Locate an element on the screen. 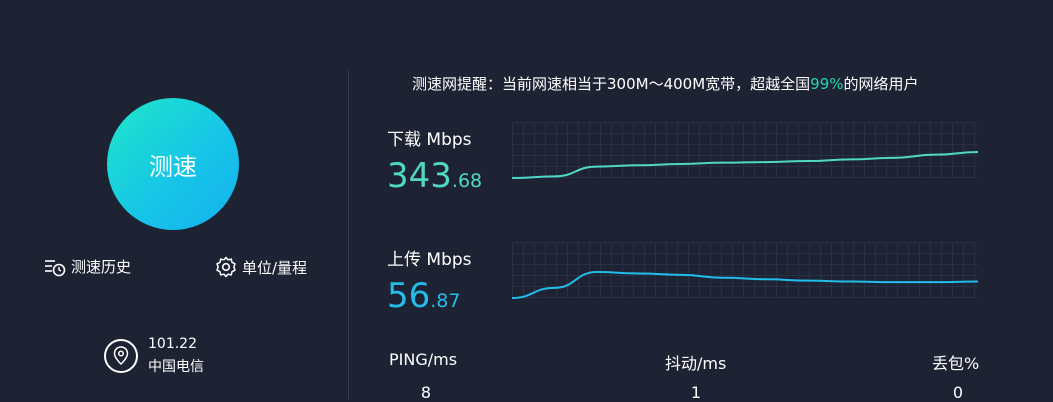 The image size is (1053, 402). panel-divider is located at coordinates (348, 235).